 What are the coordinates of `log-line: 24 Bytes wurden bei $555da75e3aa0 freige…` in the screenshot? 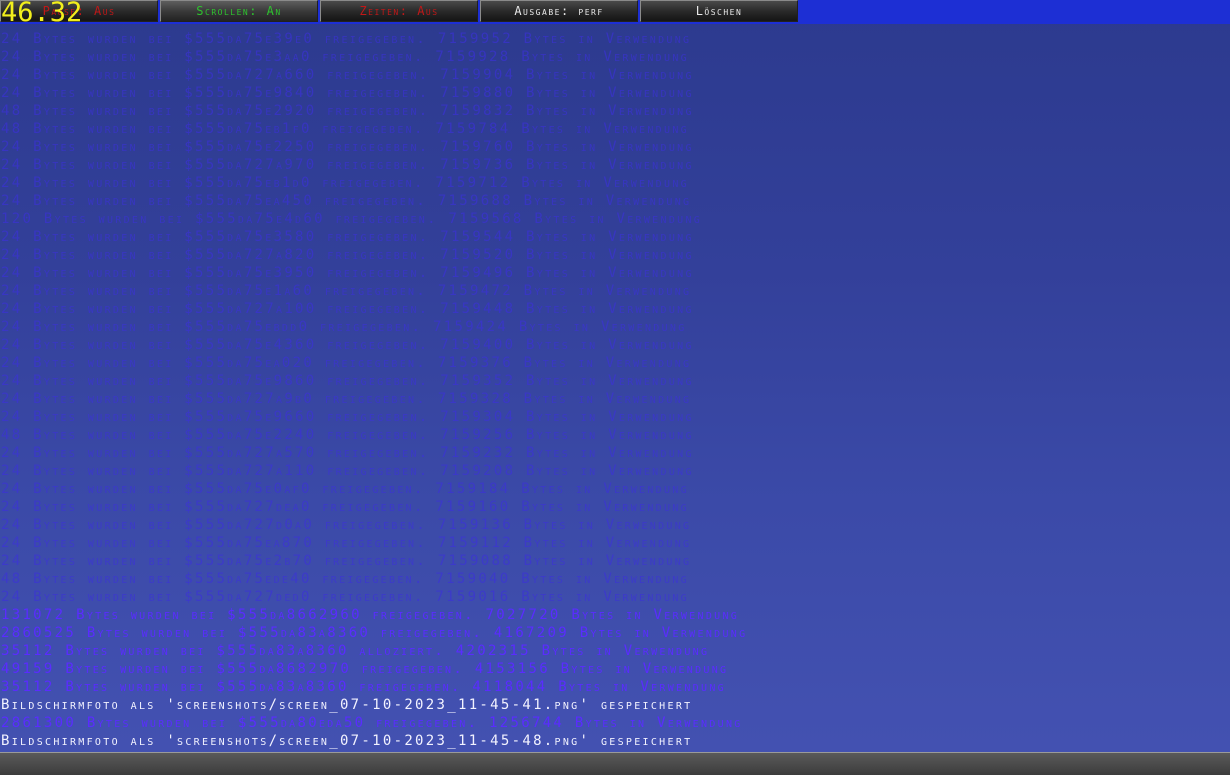 It's located at (345, 57).